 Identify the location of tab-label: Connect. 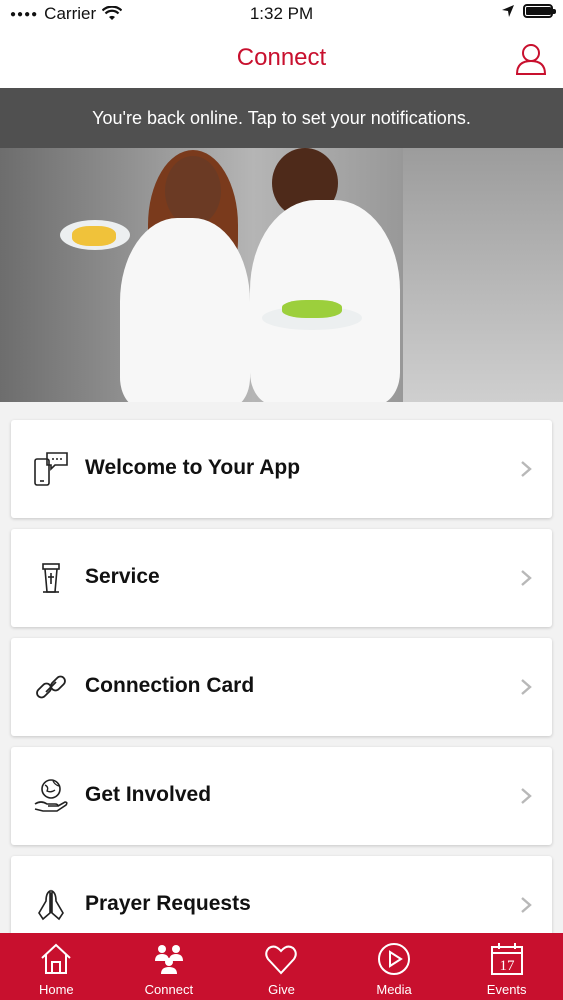
(169, 989).